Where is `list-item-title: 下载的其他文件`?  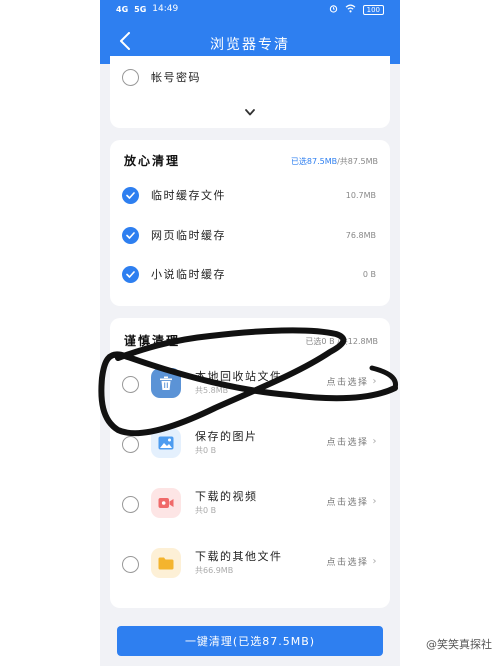 list-item-title: 下载的其他文件 is located at coordinates (239, 556).